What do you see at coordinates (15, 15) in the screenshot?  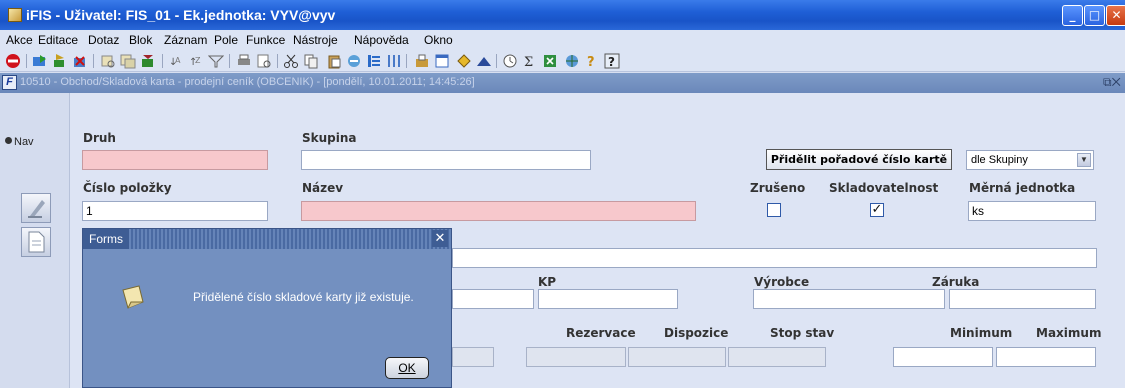 I see `app-icon` at bounding box center [15, 15].